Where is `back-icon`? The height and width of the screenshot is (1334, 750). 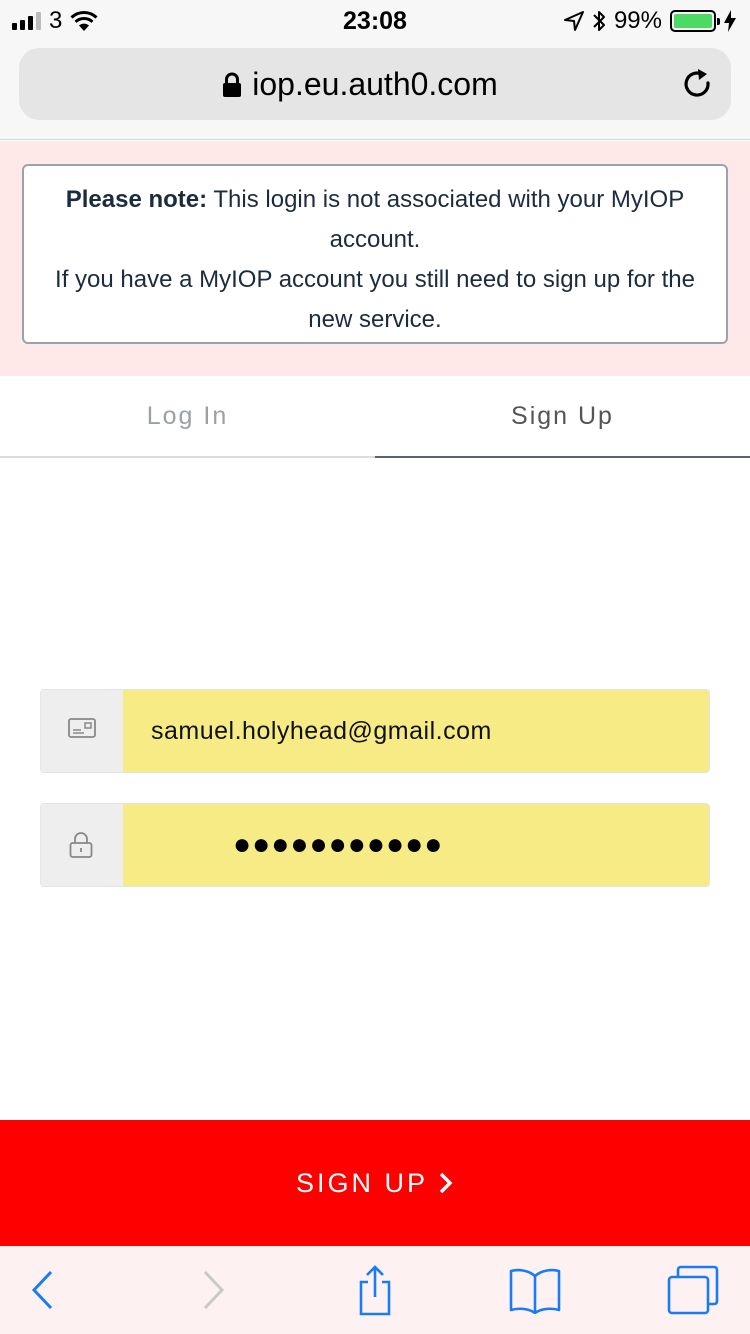
back-icon is located at coordinates (42, 1290).